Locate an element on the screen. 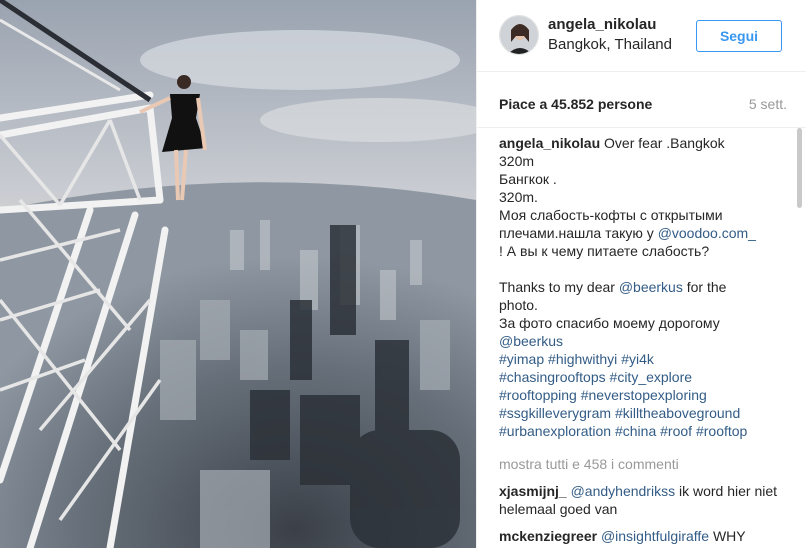 The width and height of the screenshot is (806, 548). caption-line: @beerkus is located at coordinates (644, 341).